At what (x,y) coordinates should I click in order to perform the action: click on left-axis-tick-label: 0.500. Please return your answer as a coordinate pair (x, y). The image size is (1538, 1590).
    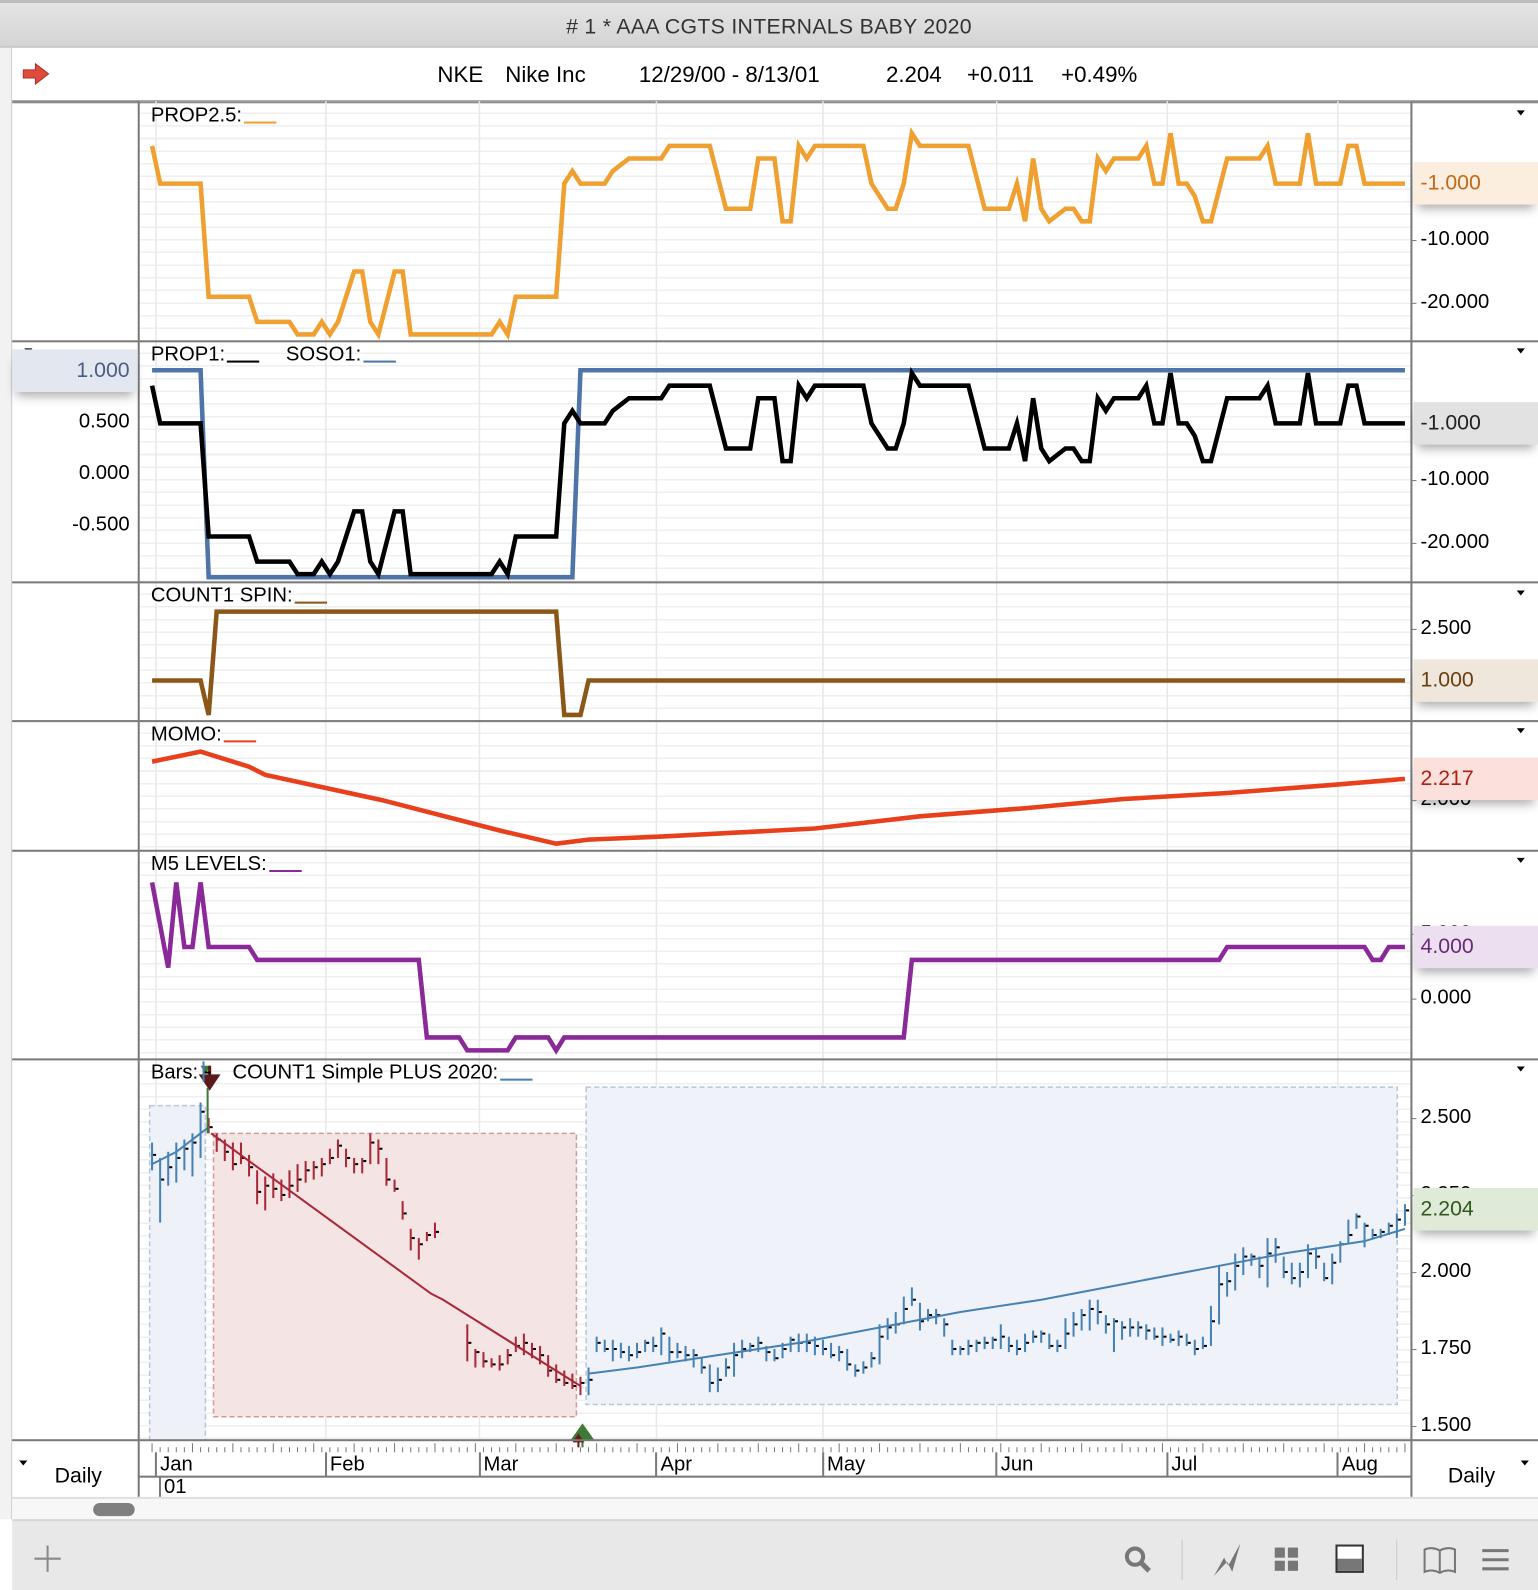
    Looking at the image, I should click on (104, 421).